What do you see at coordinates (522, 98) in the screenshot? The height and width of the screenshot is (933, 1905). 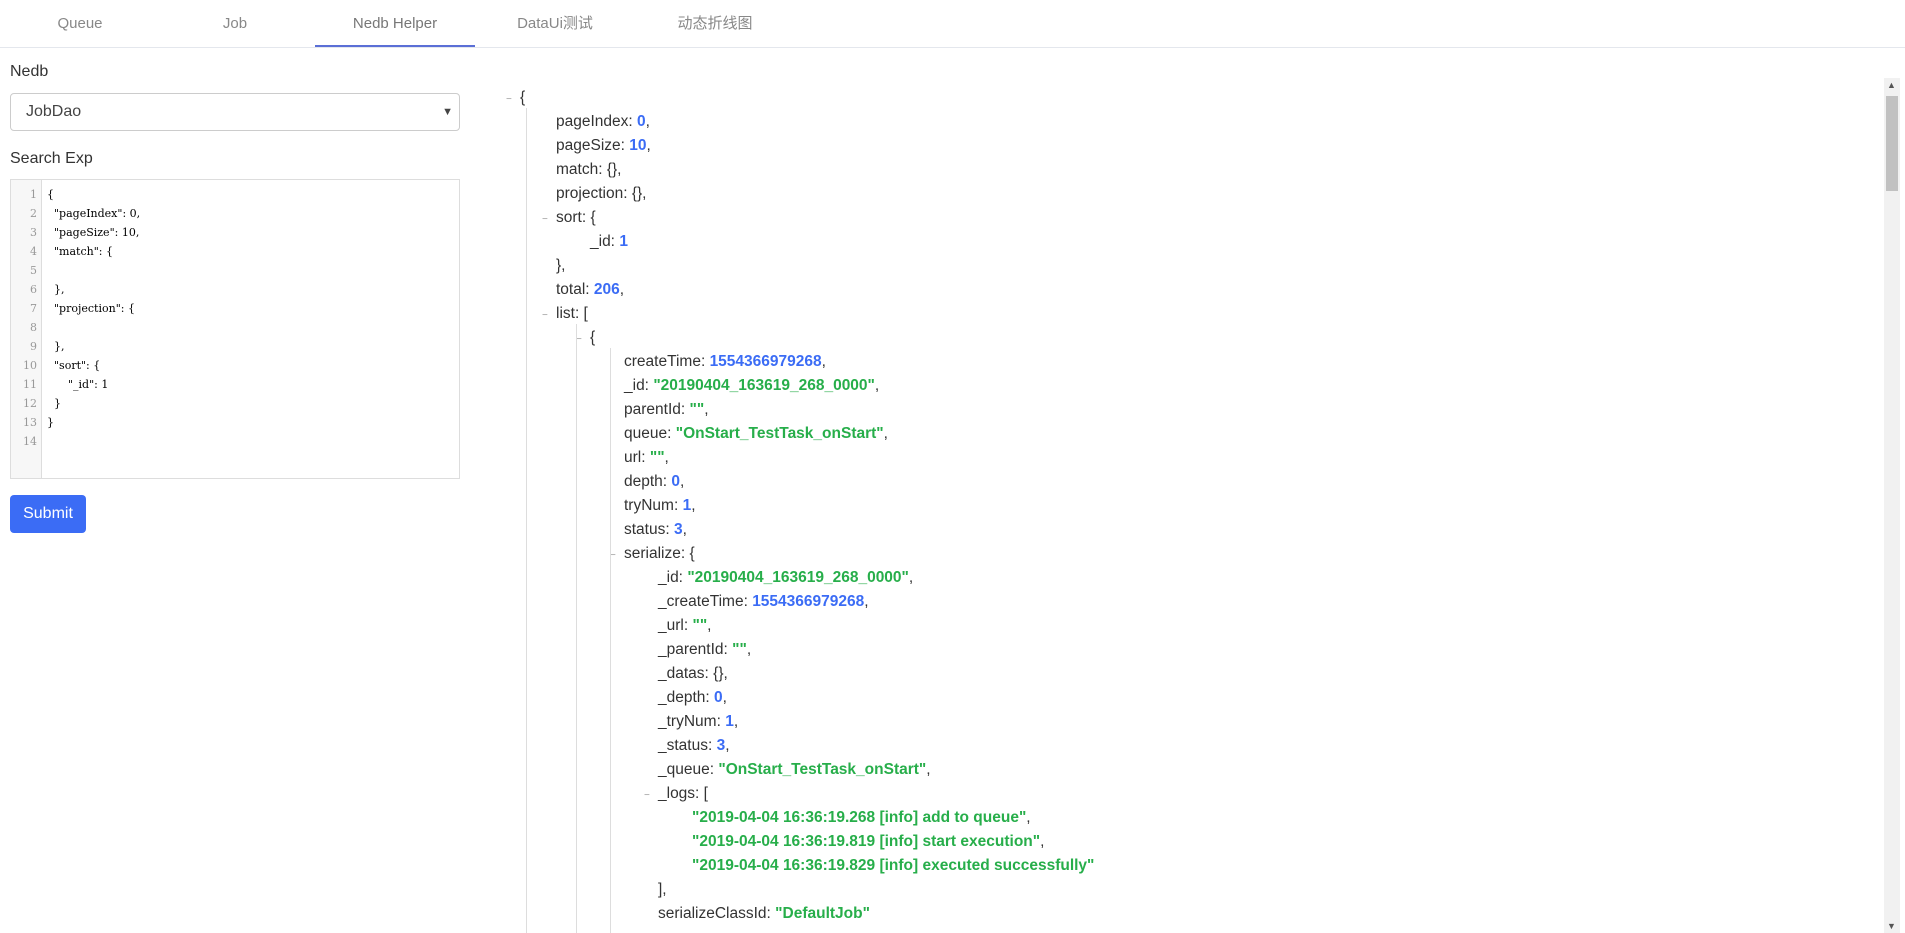 I see `json-line: {` at bounding box center [522, 98].